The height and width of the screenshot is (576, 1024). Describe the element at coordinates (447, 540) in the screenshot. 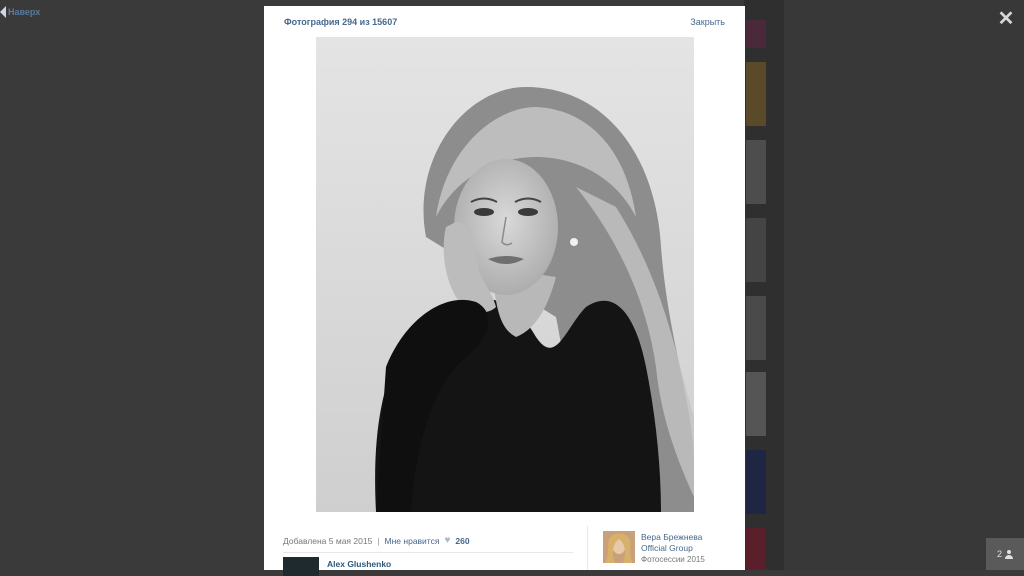

I see `heart-icon: ♥` at that location.